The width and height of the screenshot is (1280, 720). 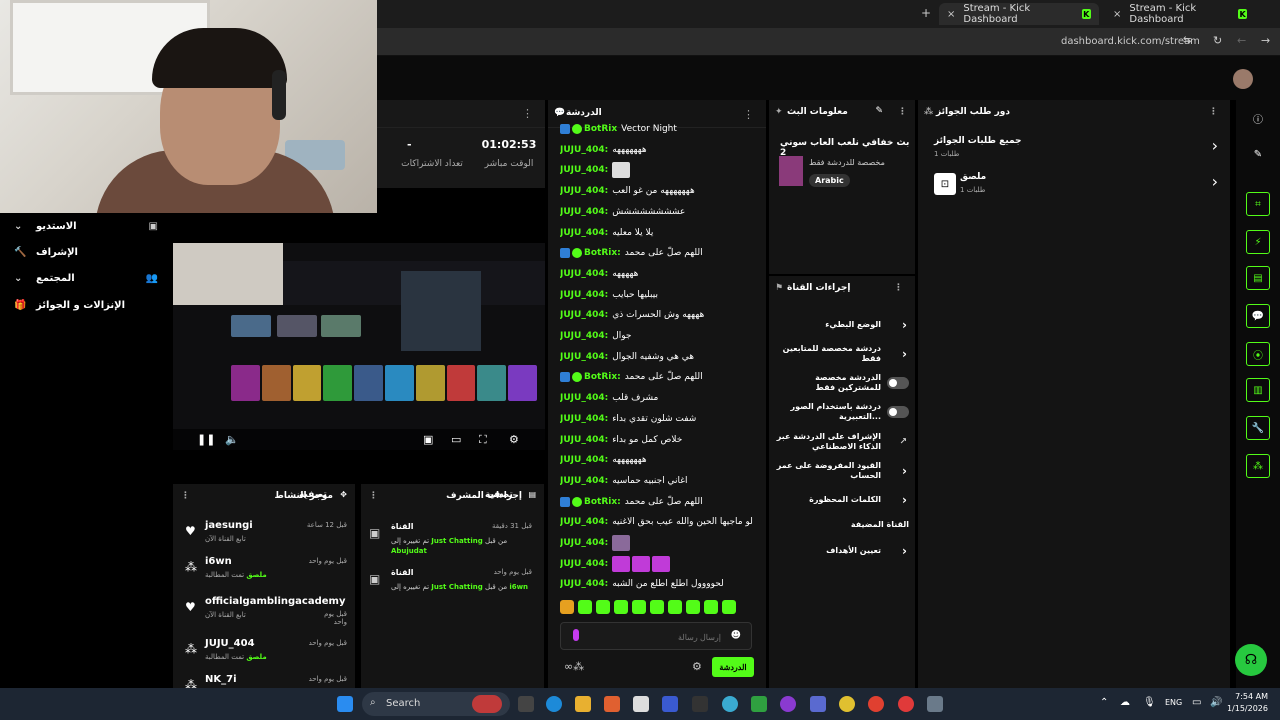 I want to click on theater-icon: ▭, so click(x=456, y=439).